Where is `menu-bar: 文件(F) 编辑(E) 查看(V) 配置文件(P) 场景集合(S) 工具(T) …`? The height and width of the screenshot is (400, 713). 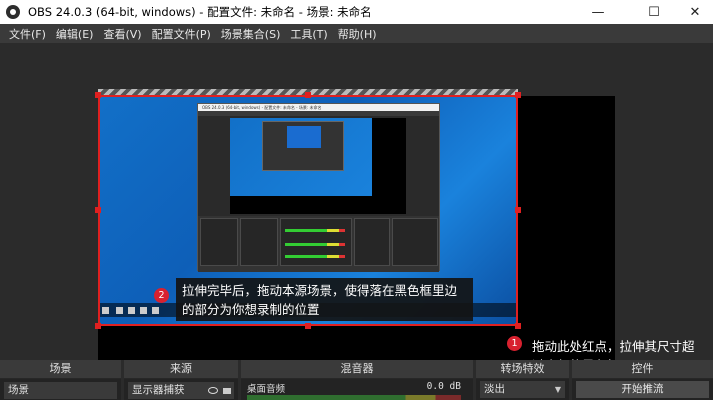
menu-bar: 文件(F) 编辑(E) 查看(V) 配置文件(P) 场景集合(S) 工具(T) … is located at coordinates (356, 33).